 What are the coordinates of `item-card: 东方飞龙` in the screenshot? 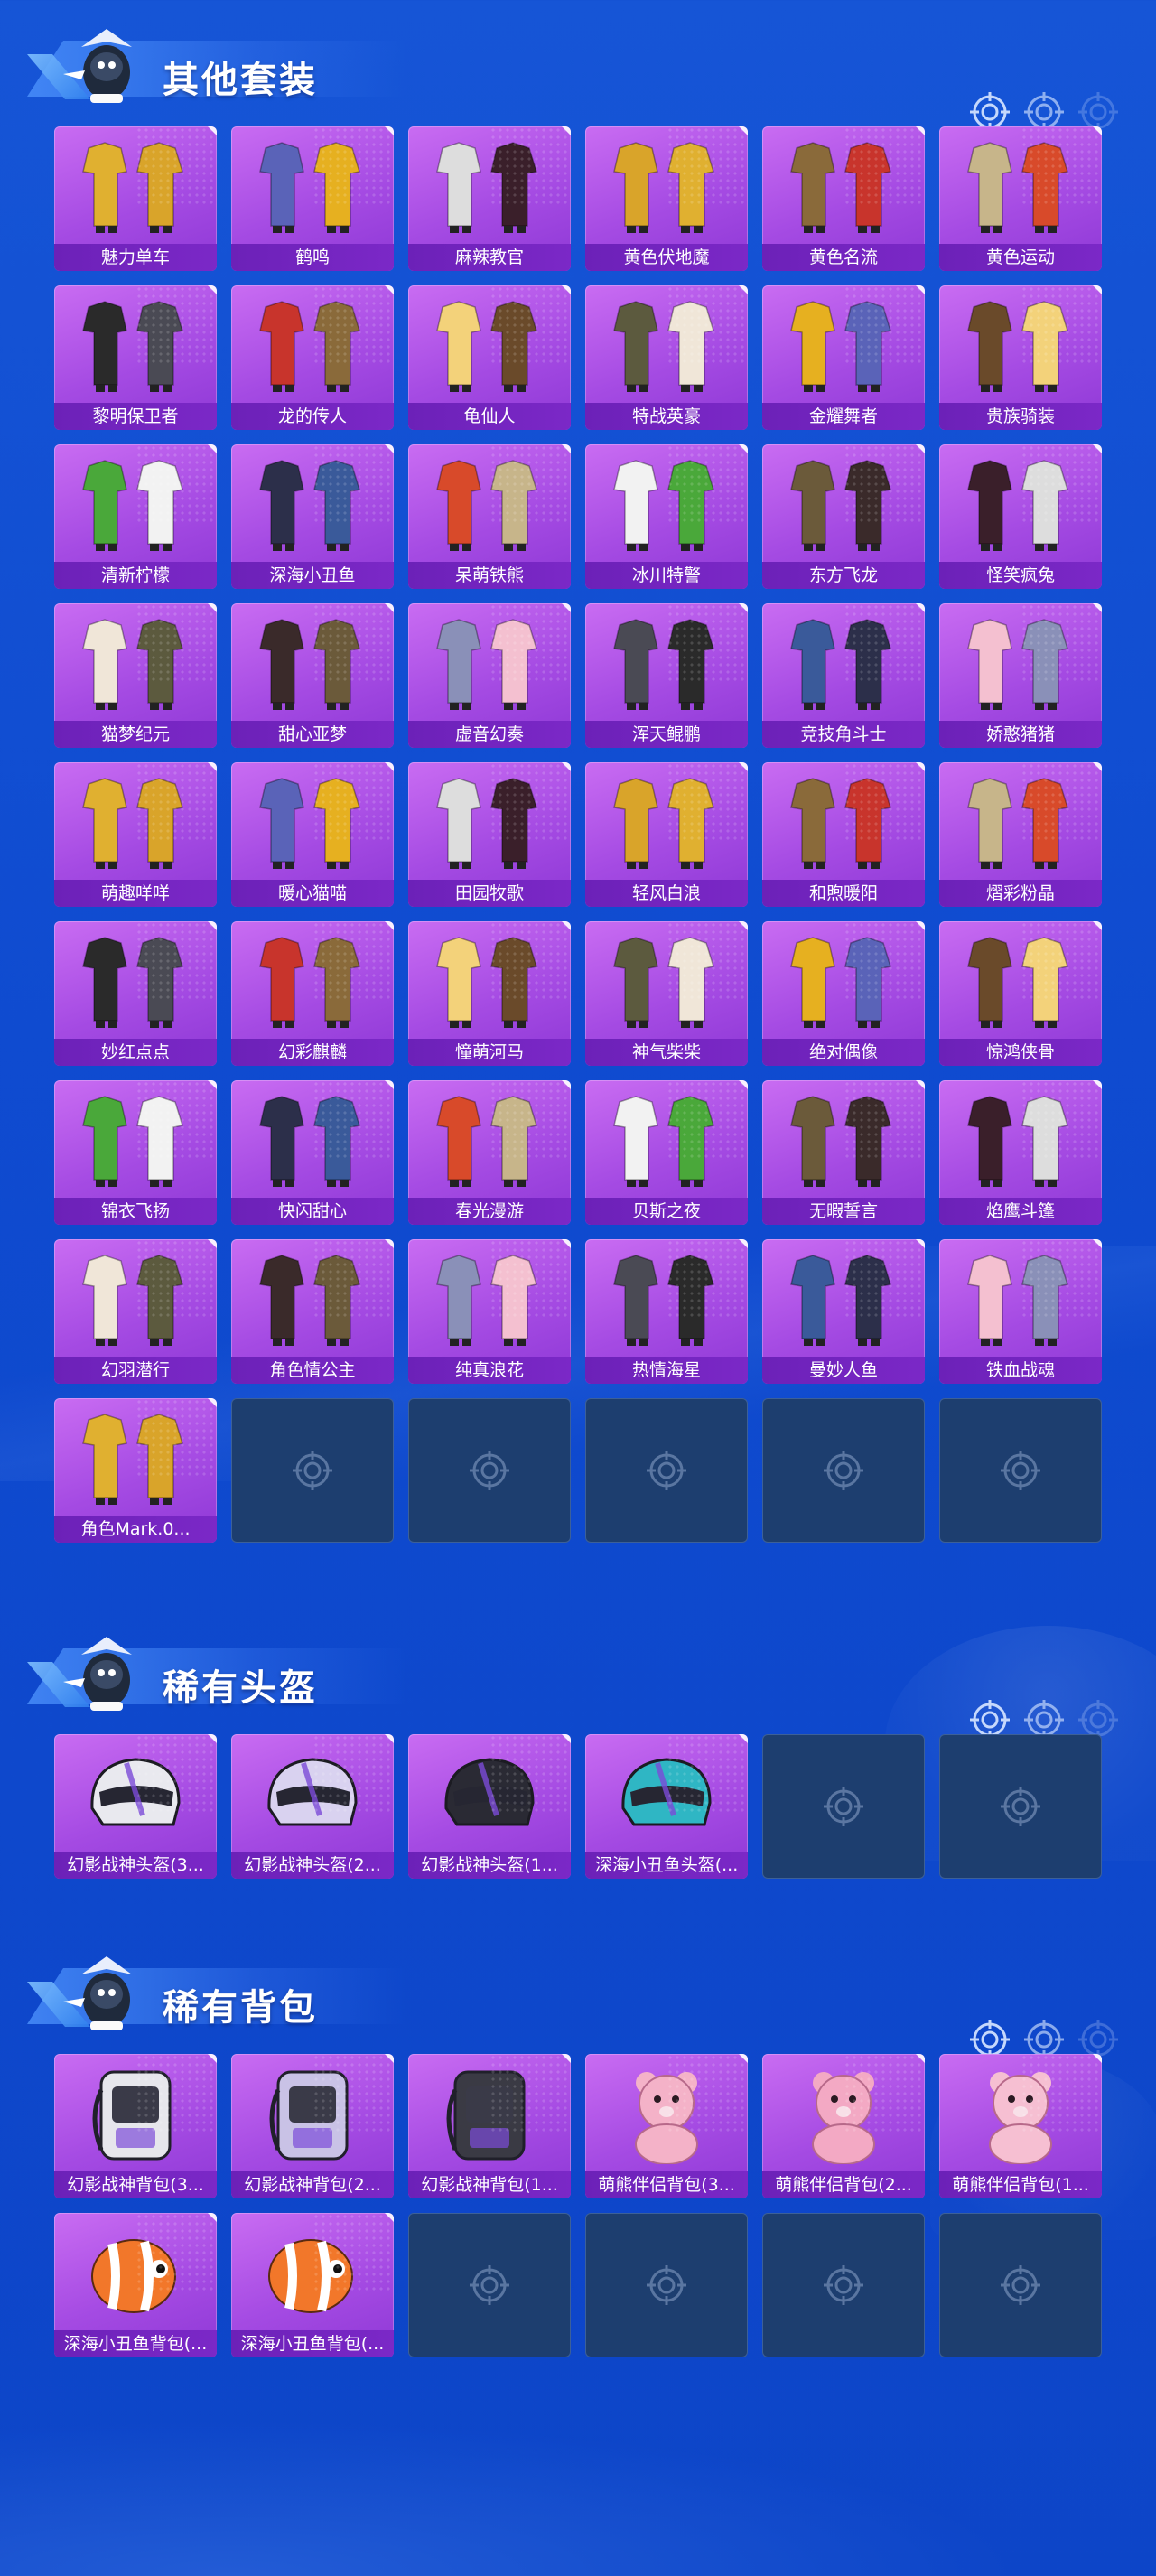 It's located at (843, 516).